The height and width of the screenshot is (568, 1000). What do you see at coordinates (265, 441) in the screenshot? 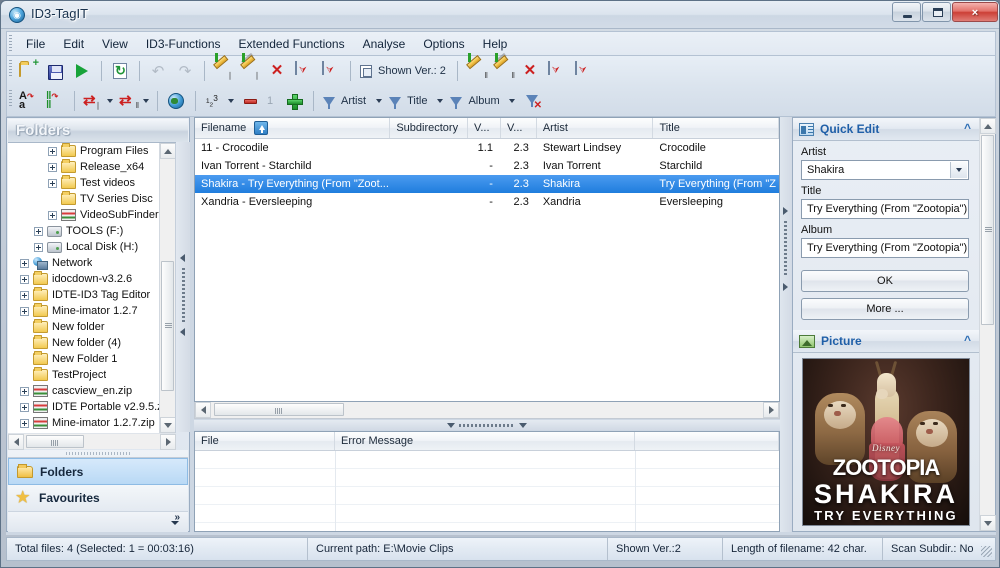
I see `column-header-file: File` at bounding box center [265, 441].